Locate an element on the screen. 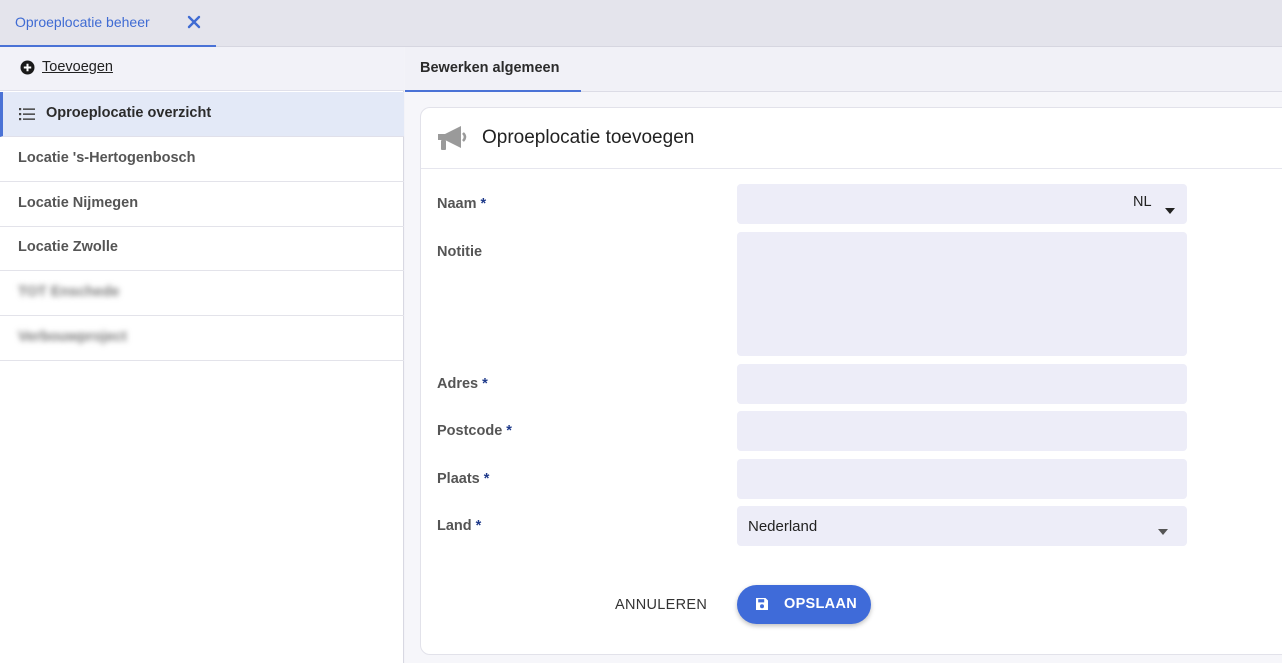 This screenshot has height=663, width=1282. language-select: NL is located at coordinates (1156, 204).